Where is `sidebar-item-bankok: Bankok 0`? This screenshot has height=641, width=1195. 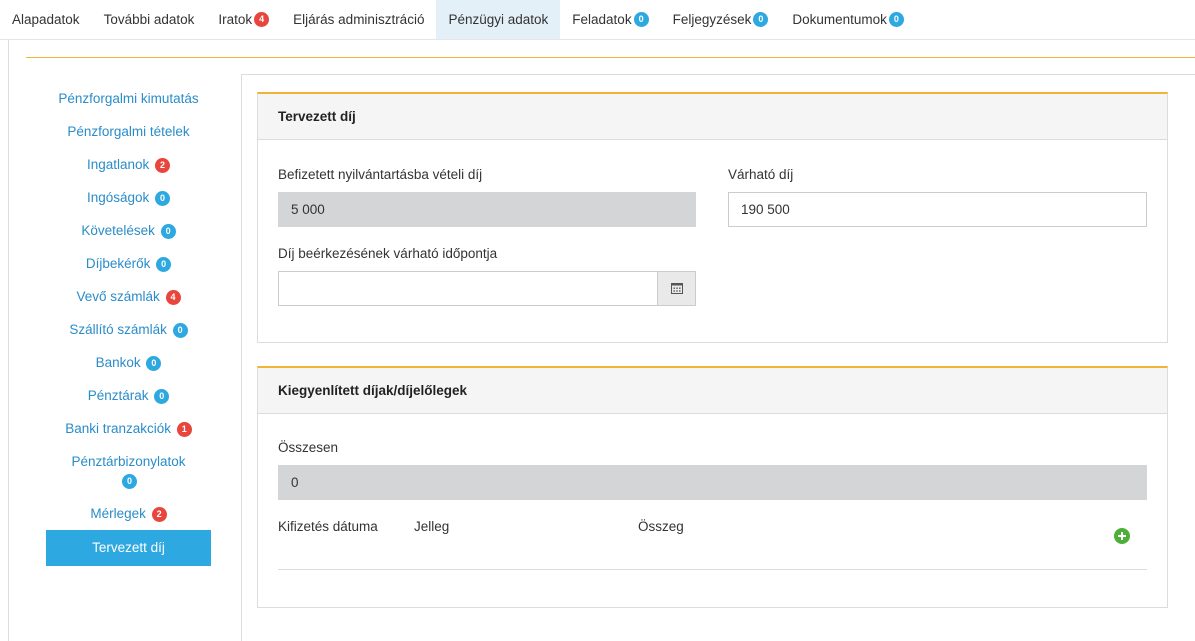 sidebar-item-bankok: Bankok 0 is located at coordinates (128, 362).